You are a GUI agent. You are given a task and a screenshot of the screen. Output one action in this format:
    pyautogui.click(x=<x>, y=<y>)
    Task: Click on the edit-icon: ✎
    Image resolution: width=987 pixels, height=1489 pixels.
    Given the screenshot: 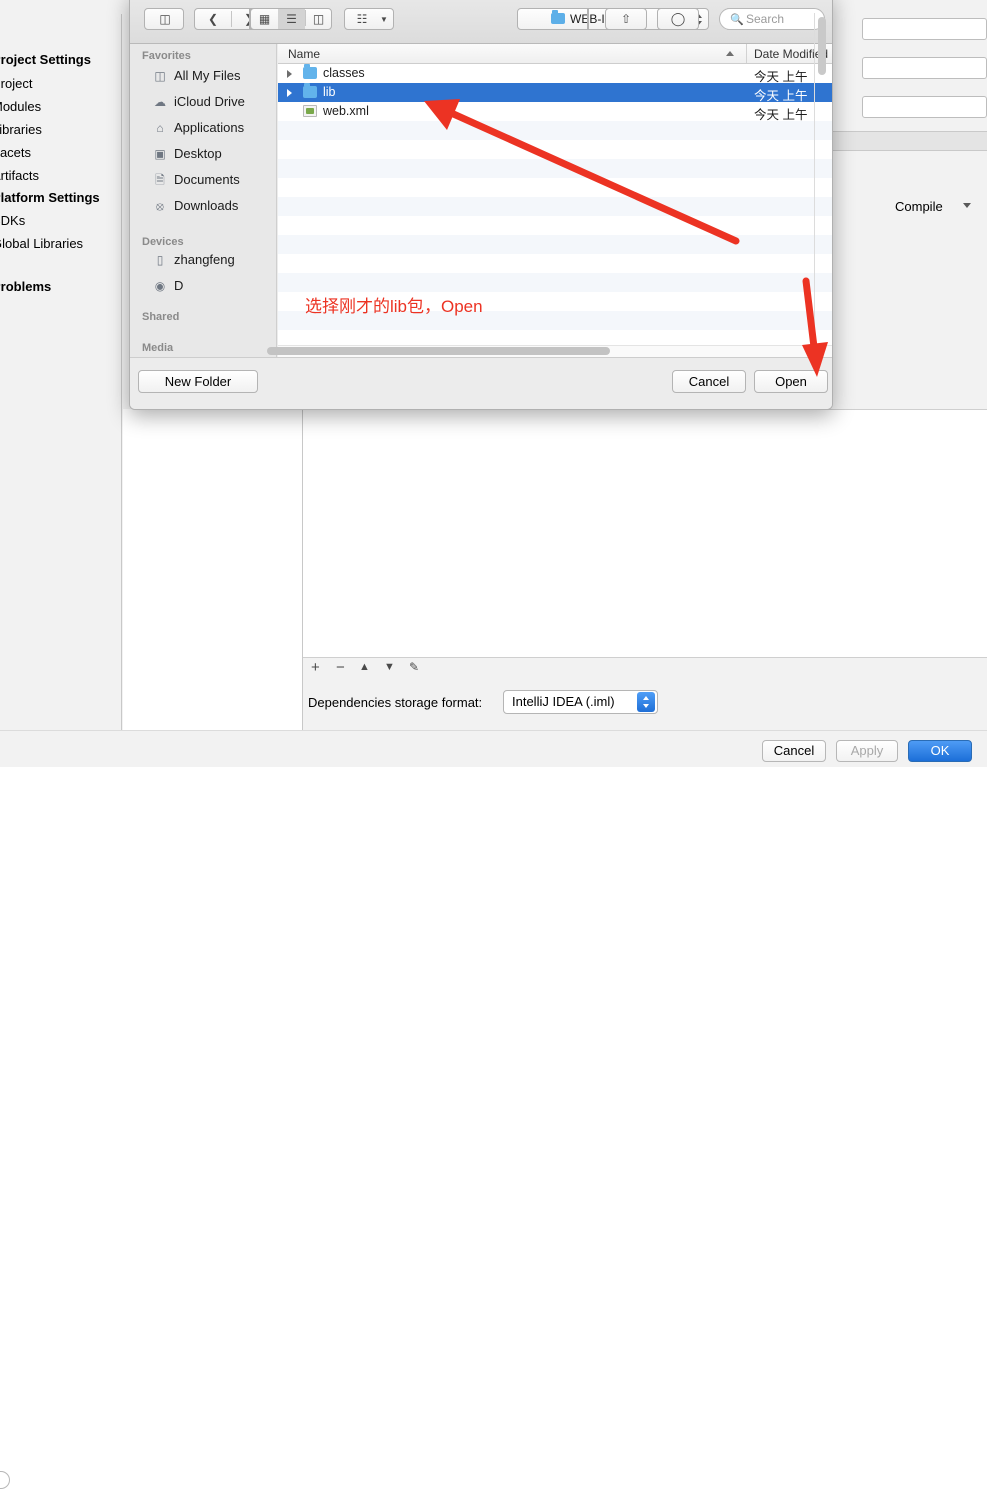 What is the action you would take?
    pyautogui.click(x=414, y=667)
    